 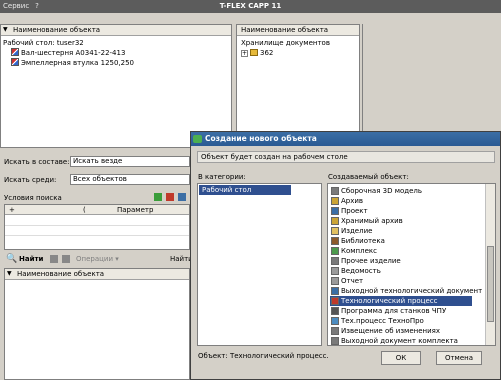 I want to click on object-item: Проект, so click(x=401, y=211).